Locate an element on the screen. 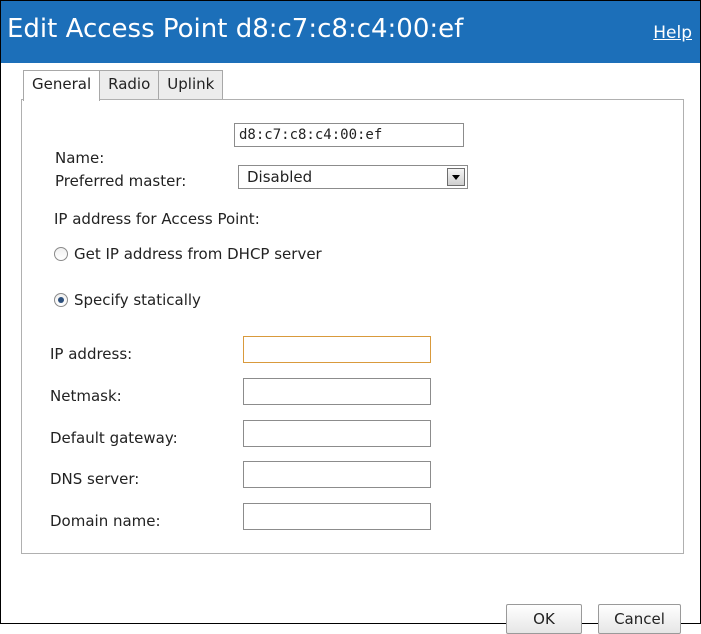  tab-bar: General Radio Uplink is located at coordinates (123, 85).